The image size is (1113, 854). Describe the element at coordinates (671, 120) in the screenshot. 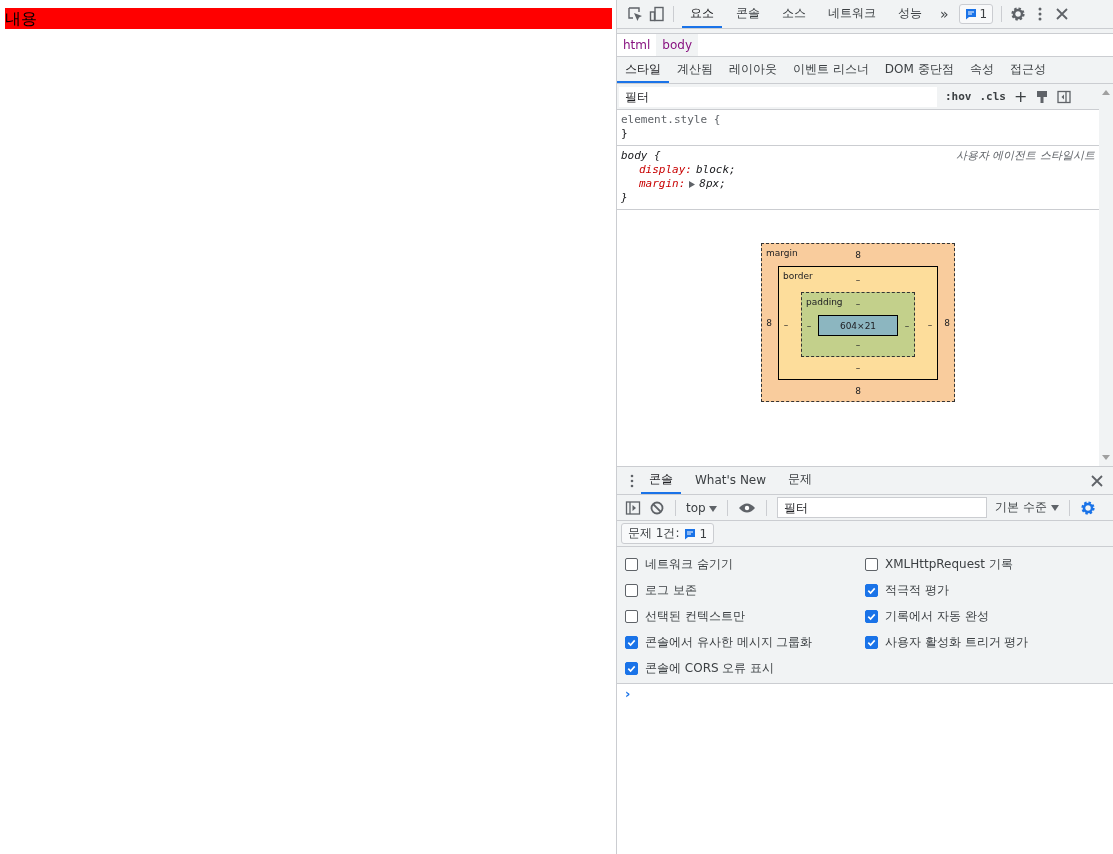

I see `css-selector: element.style {` at that location.